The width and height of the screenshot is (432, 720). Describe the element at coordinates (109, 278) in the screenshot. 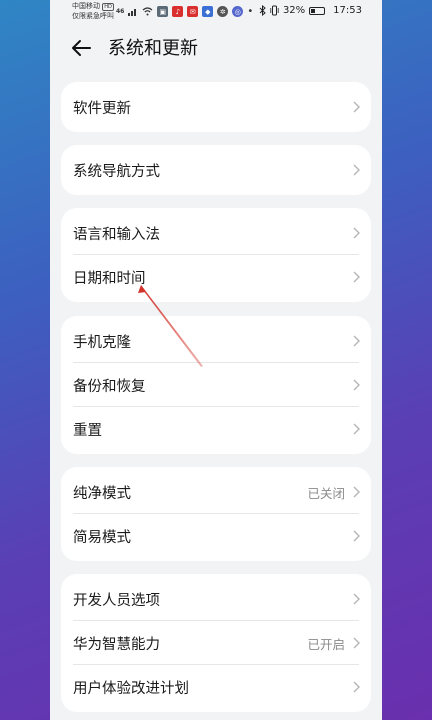

I see `settings-item-label: 日期和时间` at that location.